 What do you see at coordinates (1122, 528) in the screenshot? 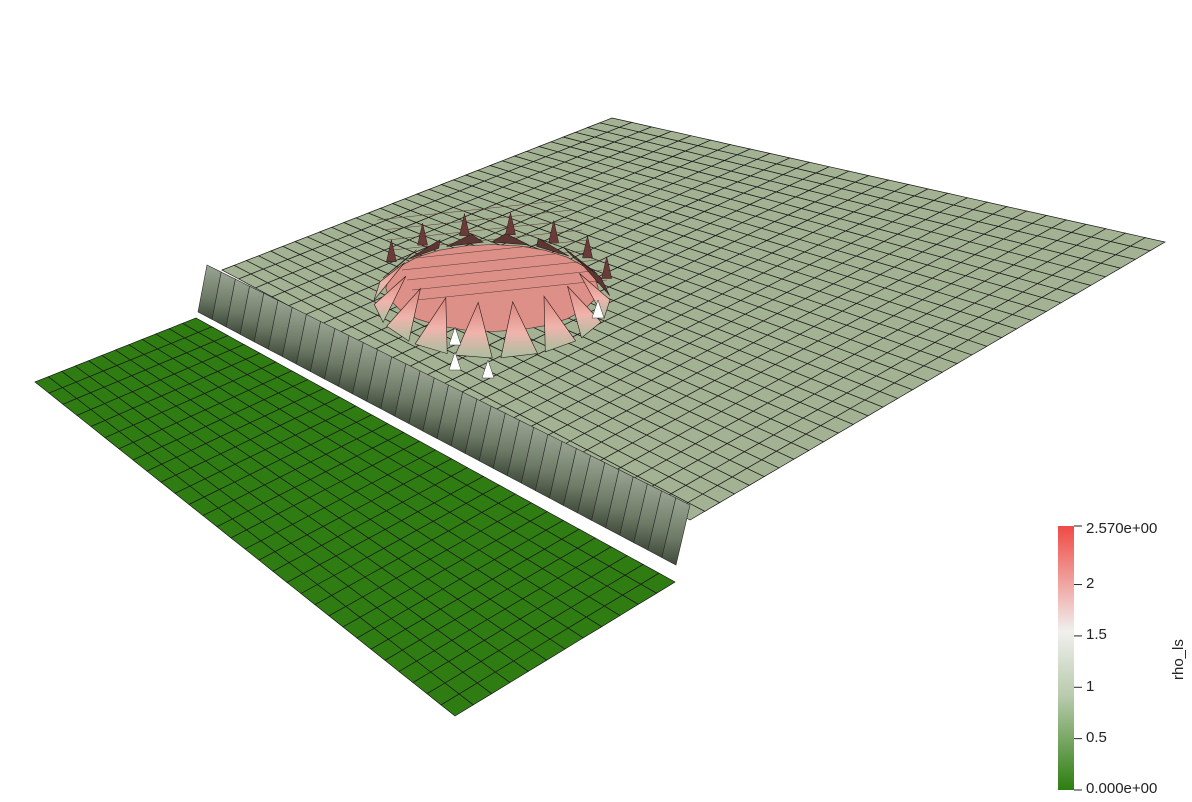
I see `colorbar-max-label: 2.570e+00` at bounding box center [1122, 528].